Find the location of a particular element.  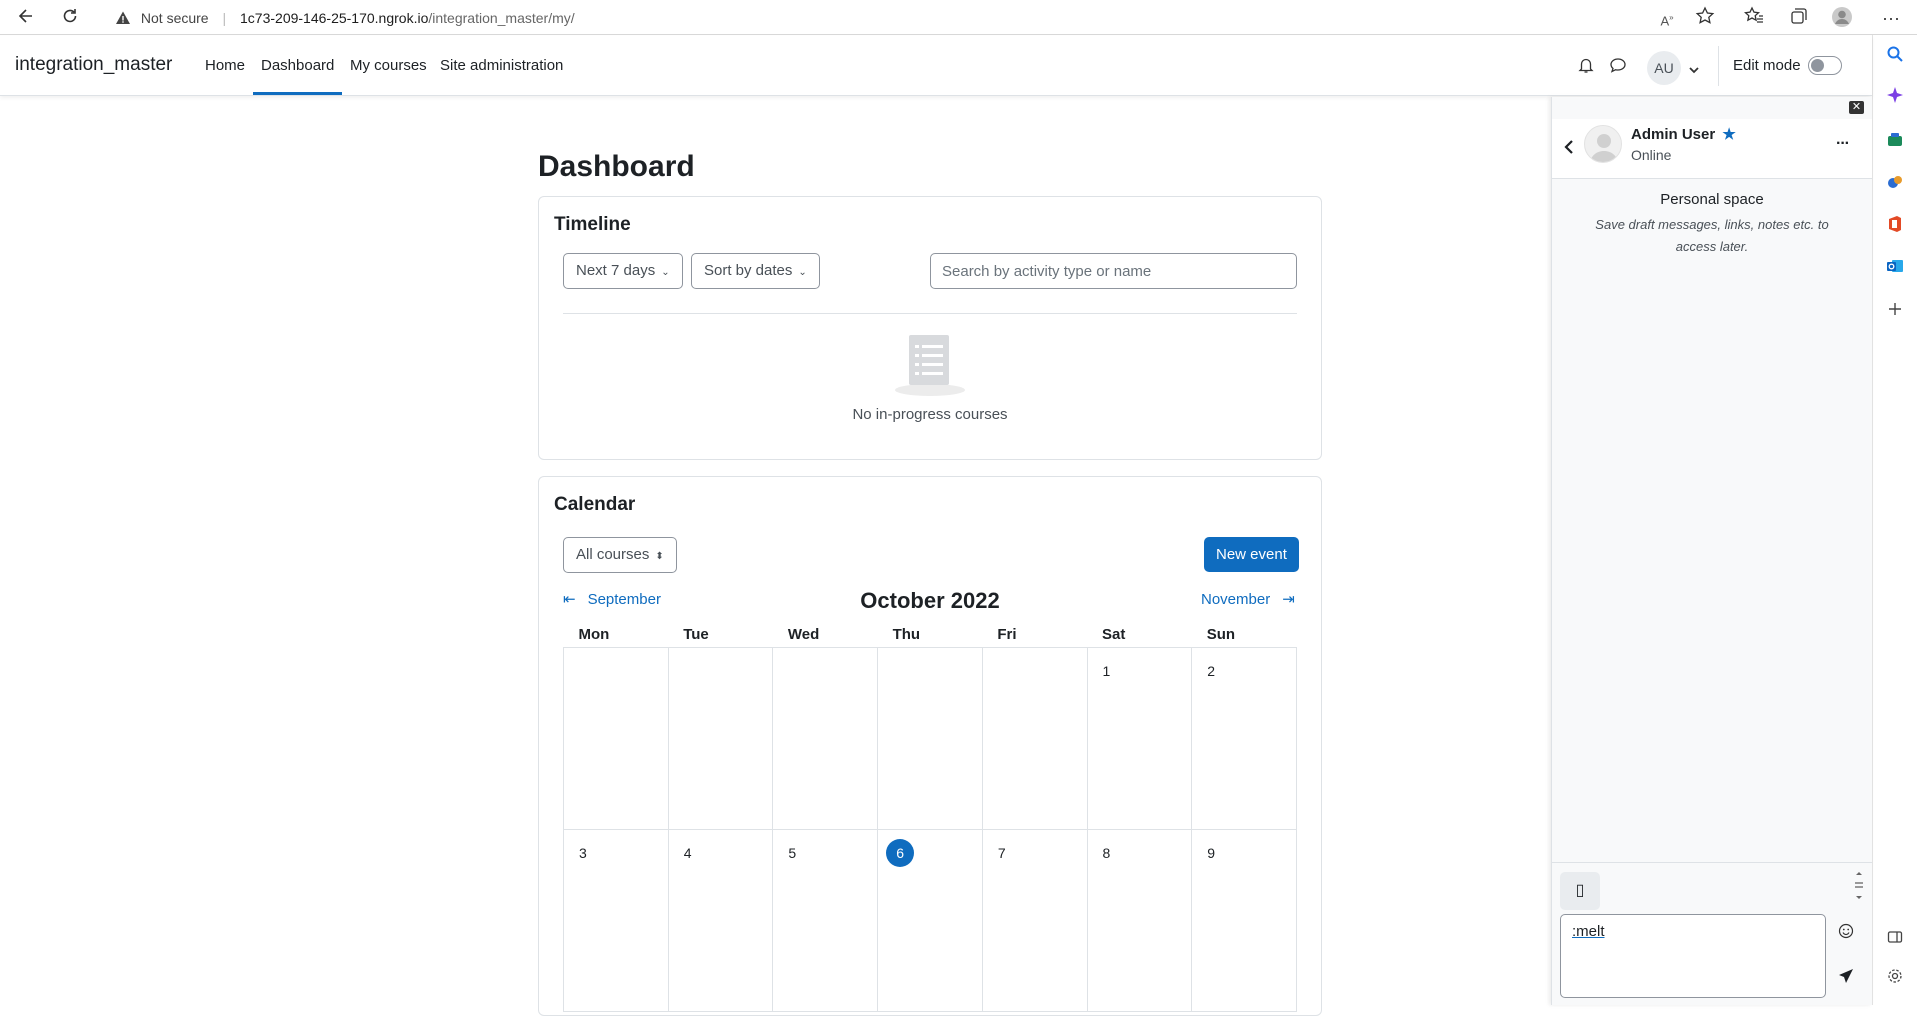

weekday-header: Sat is located at coordinates (1139, 635).